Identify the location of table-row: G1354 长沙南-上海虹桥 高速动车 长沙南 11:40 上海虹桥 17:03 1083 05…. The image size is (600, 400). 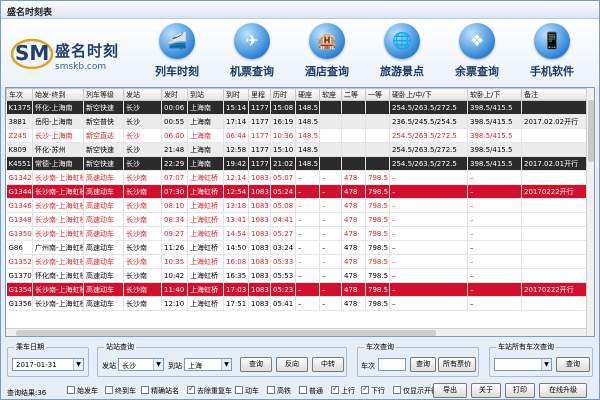
(297, 289).